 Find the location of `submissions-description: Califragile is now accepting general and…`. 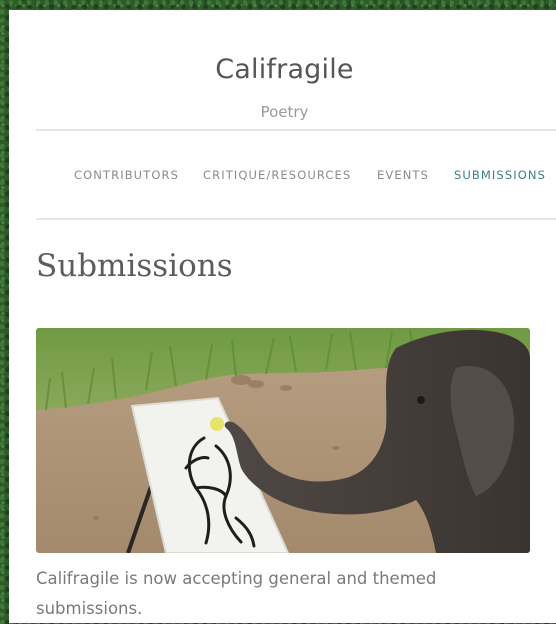

submissions-description: Califragile is now accepting general and… is located at coordinates (236, 593).